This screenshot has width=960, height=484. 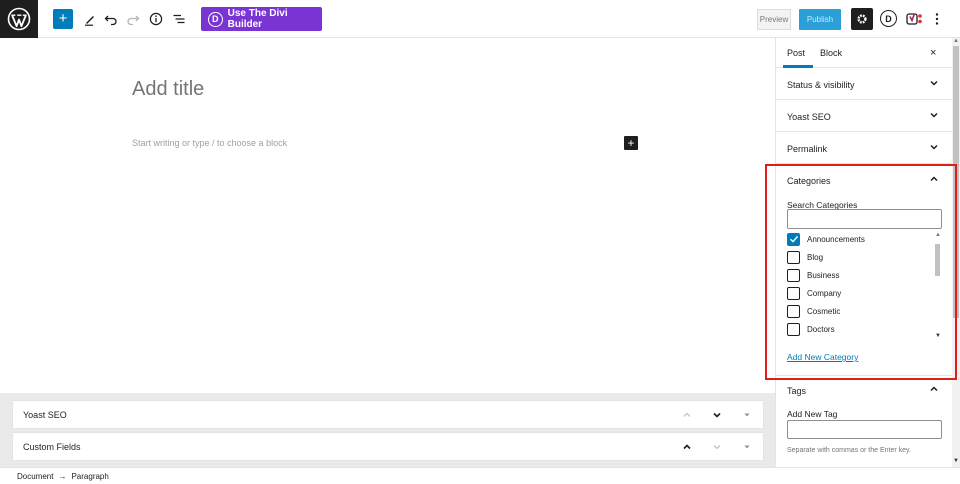 I want to click on use-divi-builder-button: D Use The Divi Builder, so click(x=261, y=19).